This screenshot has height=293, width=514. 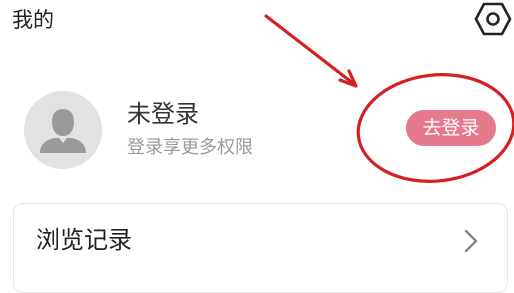 I want to click on page-title: 我的, so click(x=33, y=20).